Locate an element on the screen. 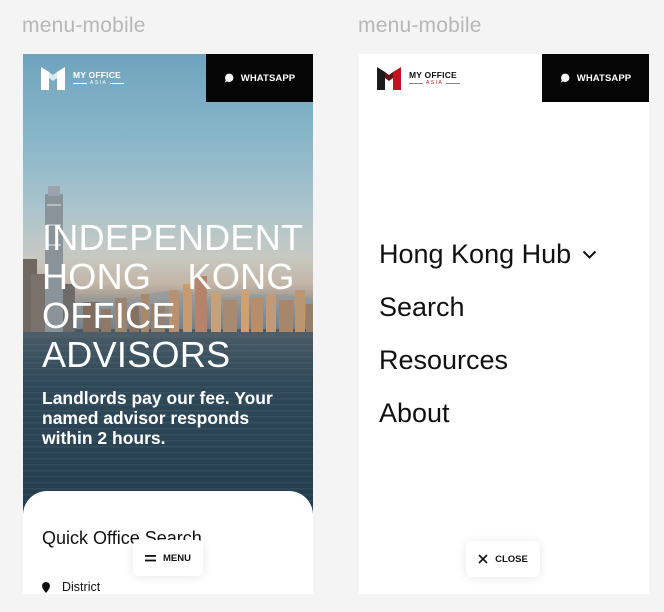 The height and width of the screenshot is (612, 664). district-label: District is located at coordinates (81, 587).